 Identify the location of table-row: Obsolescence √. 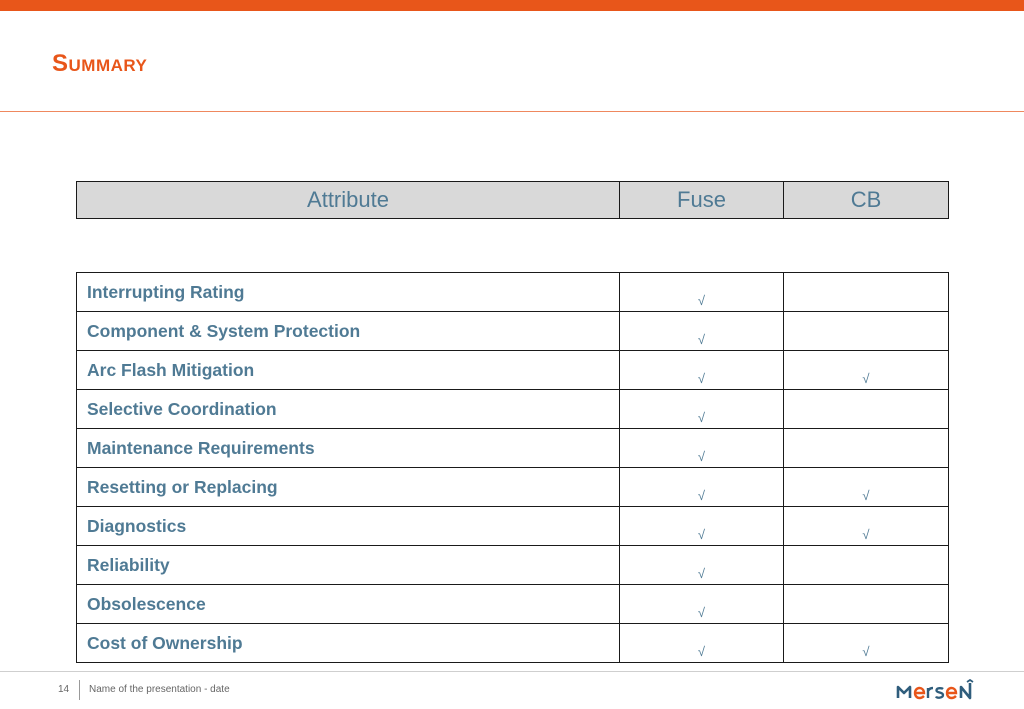
(512, 604).